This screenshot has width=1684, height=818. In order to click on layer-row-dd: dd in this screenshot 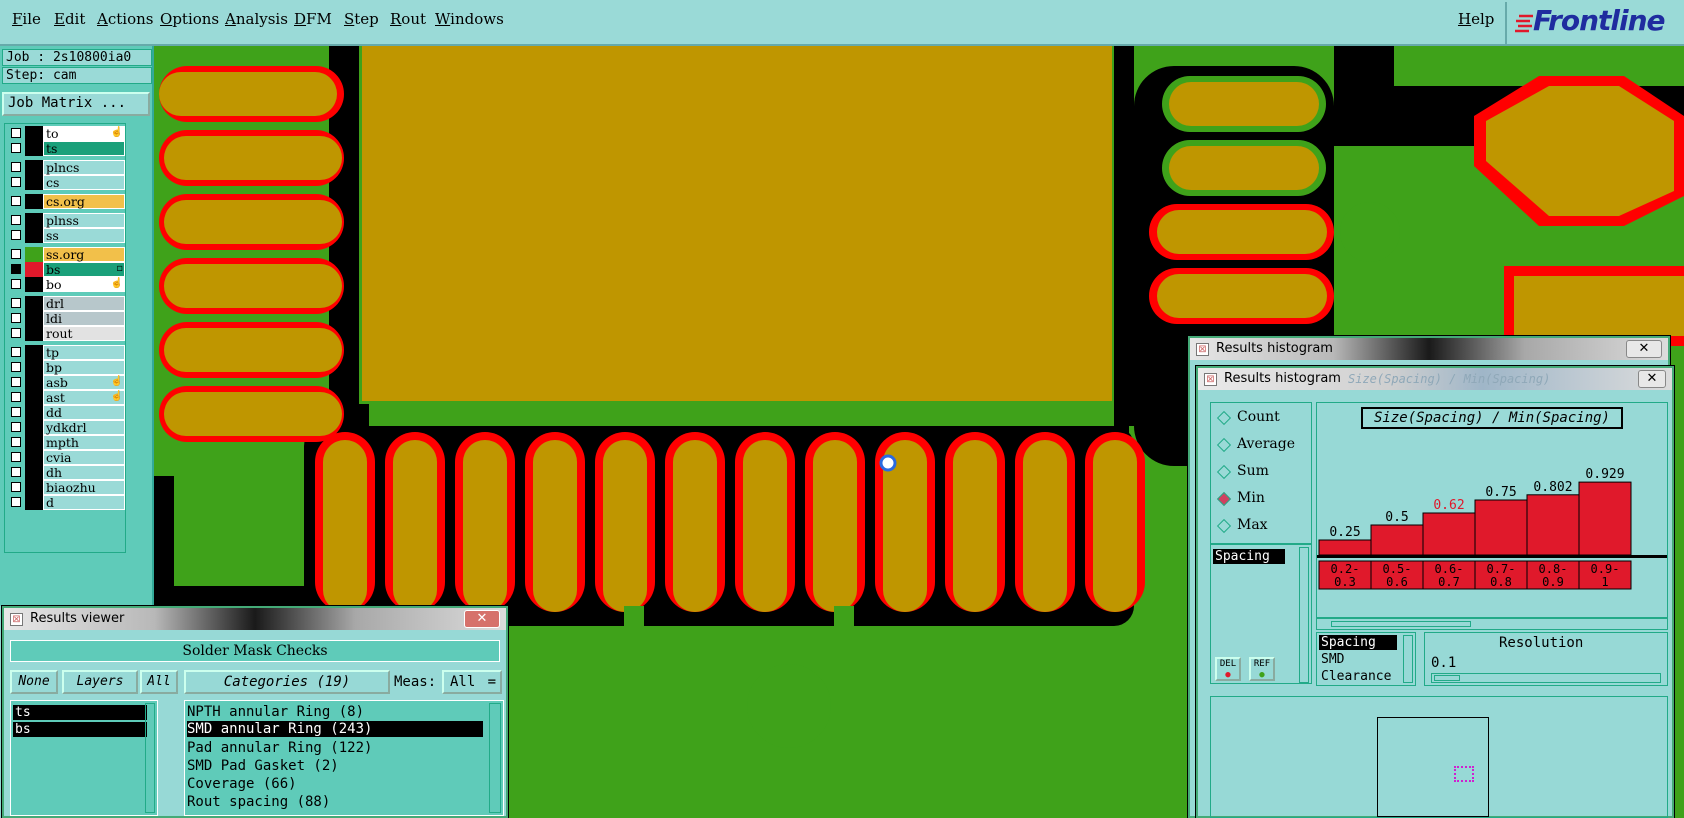, I will do `click(66, 412)`.